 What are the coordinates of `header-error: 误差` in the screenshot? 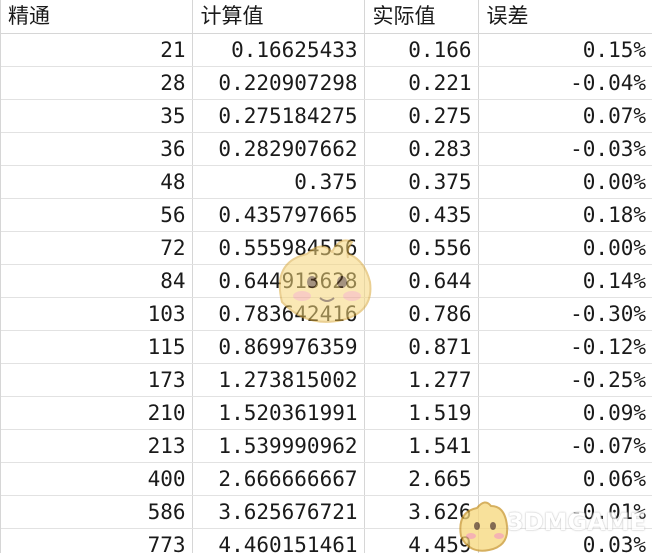 It's located at (565, 17).